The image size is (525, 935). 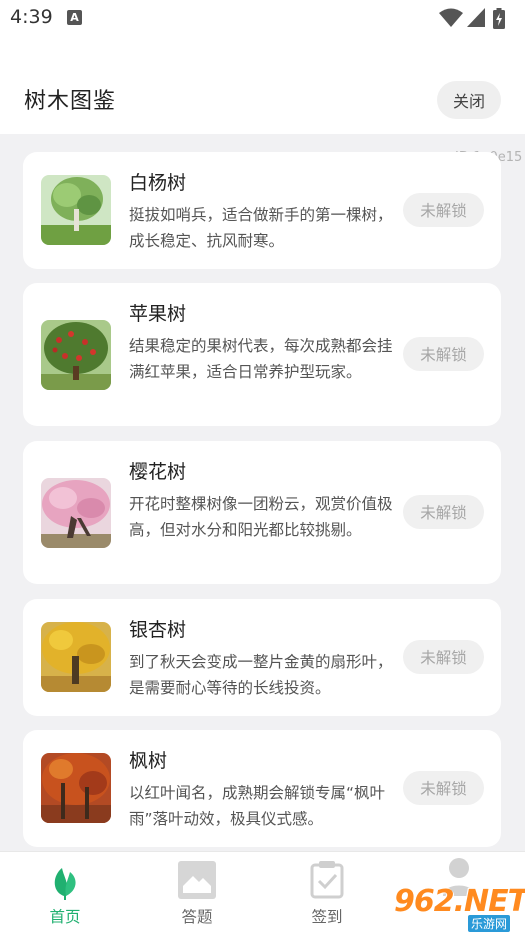 I want to click on tree-description: 结果稳定的果树代表，每次成熟都会挂满红苹果，适合日常养护型玩家。, so click(x=261, y=359).